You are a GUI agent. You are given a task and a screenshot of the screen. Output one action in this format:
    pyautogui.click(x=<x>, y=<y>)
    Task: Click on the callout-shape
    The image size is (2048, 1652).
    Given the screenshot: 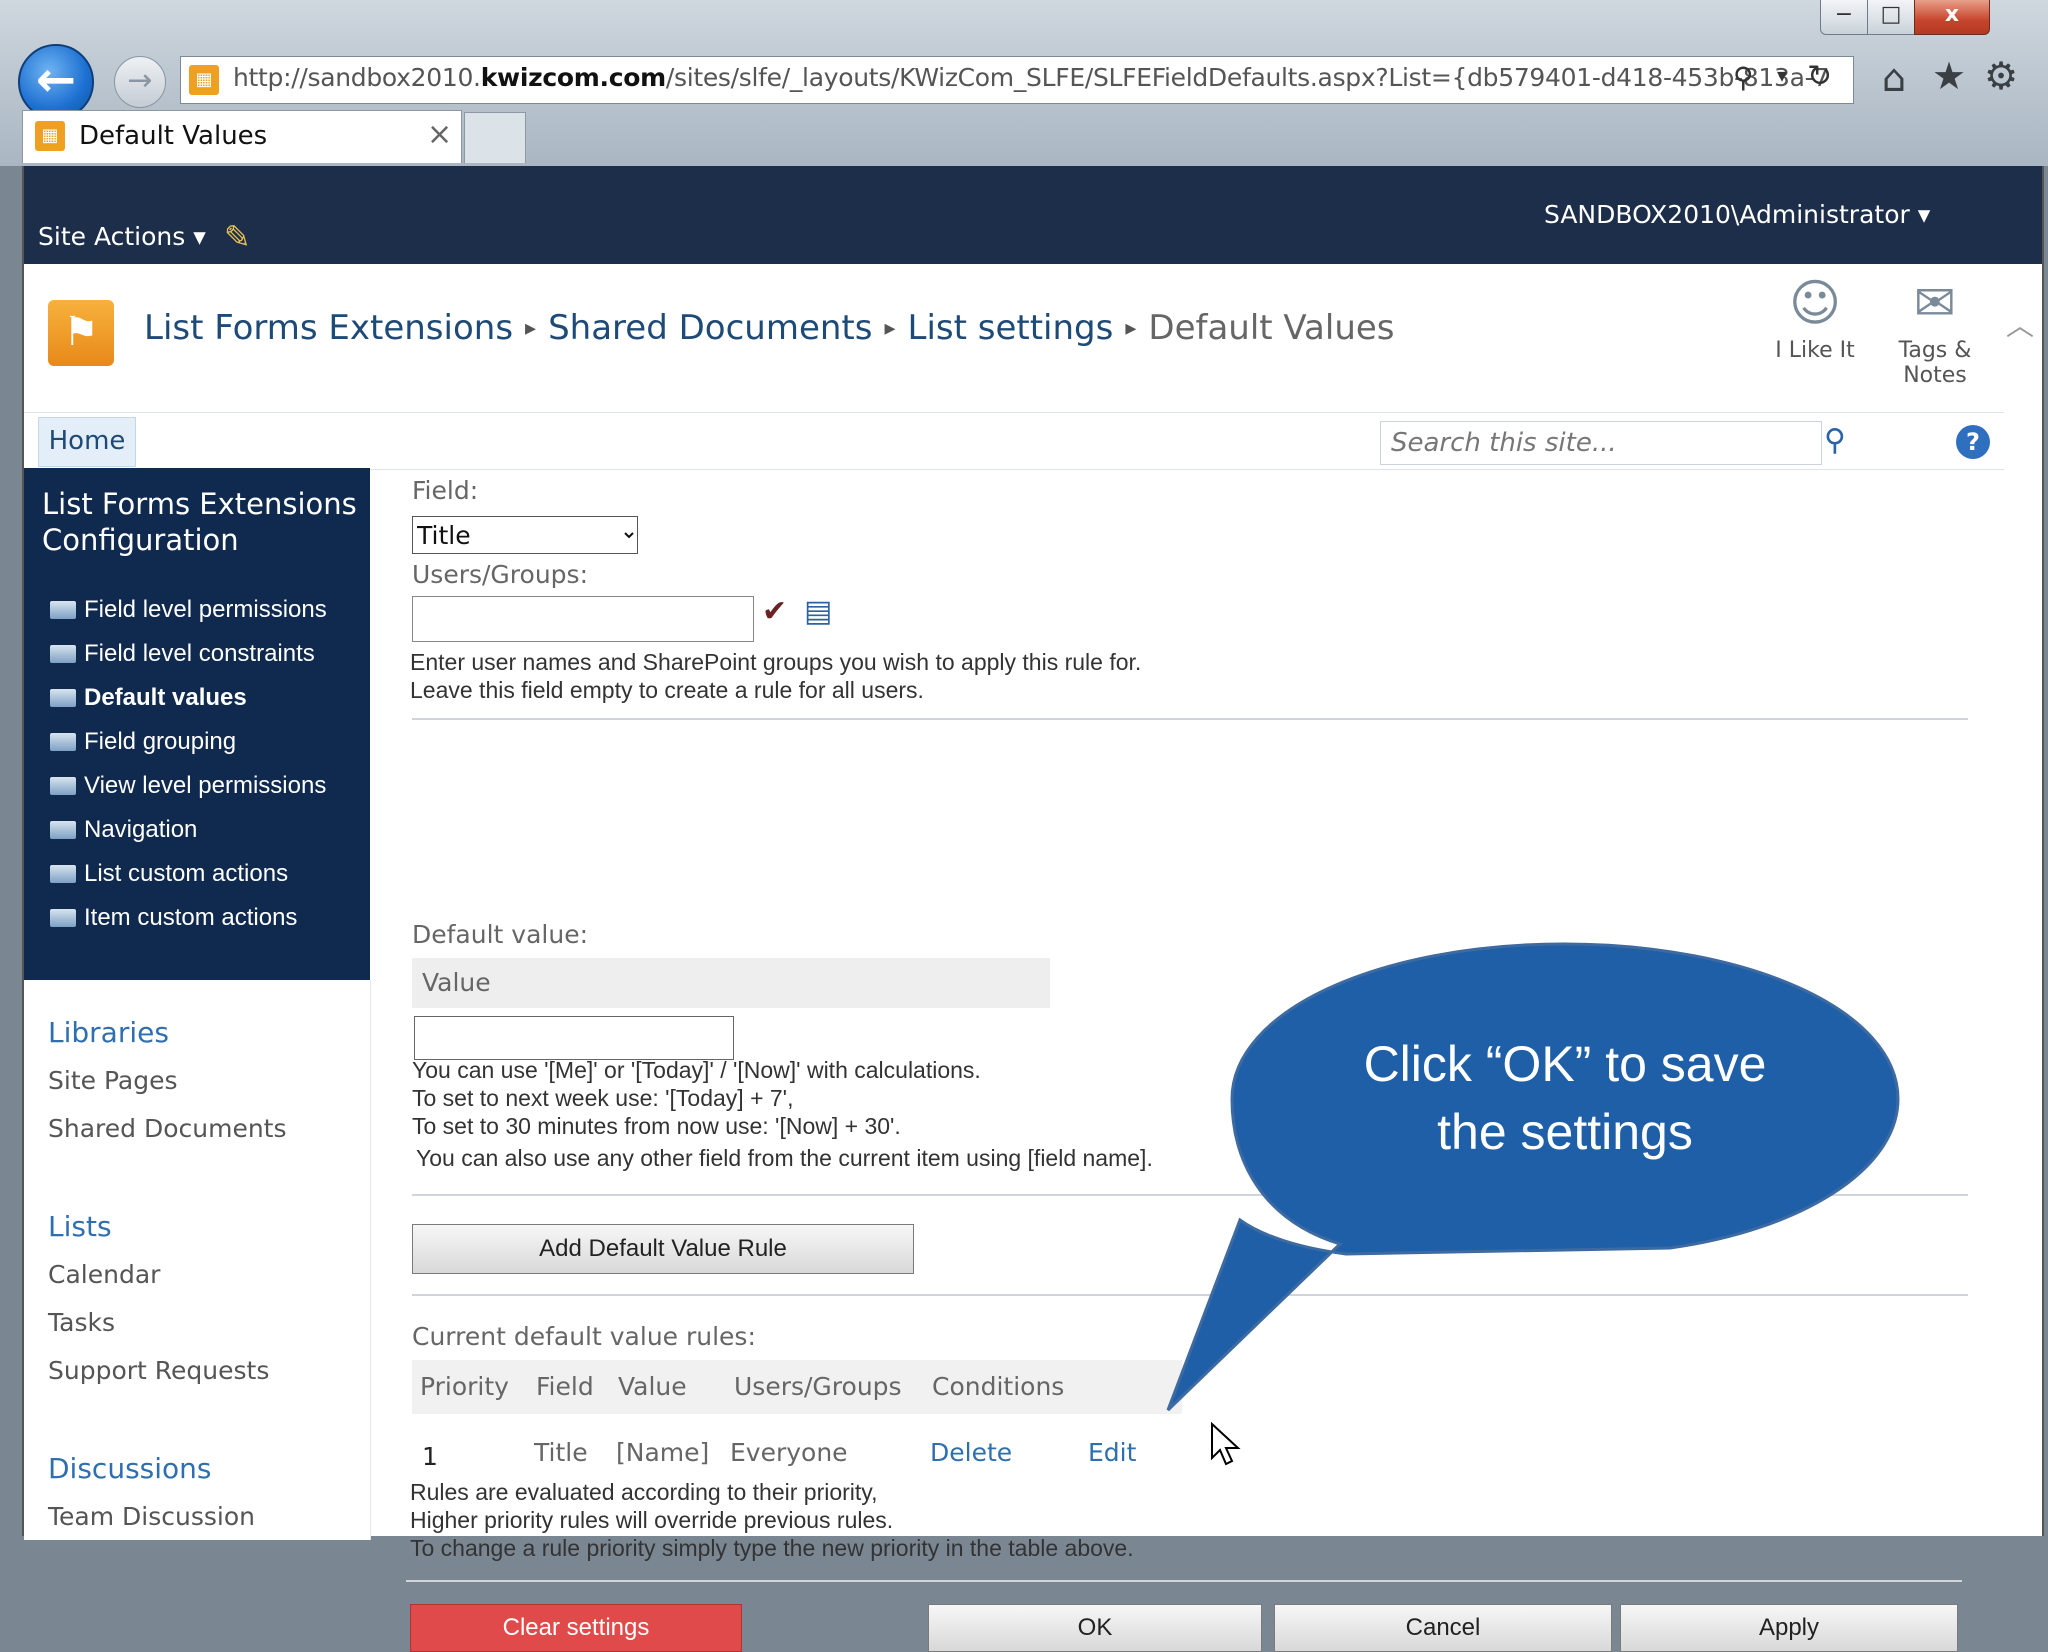 What is the action you would take?
    pyautogui.click(x=1533, y=1177)
    